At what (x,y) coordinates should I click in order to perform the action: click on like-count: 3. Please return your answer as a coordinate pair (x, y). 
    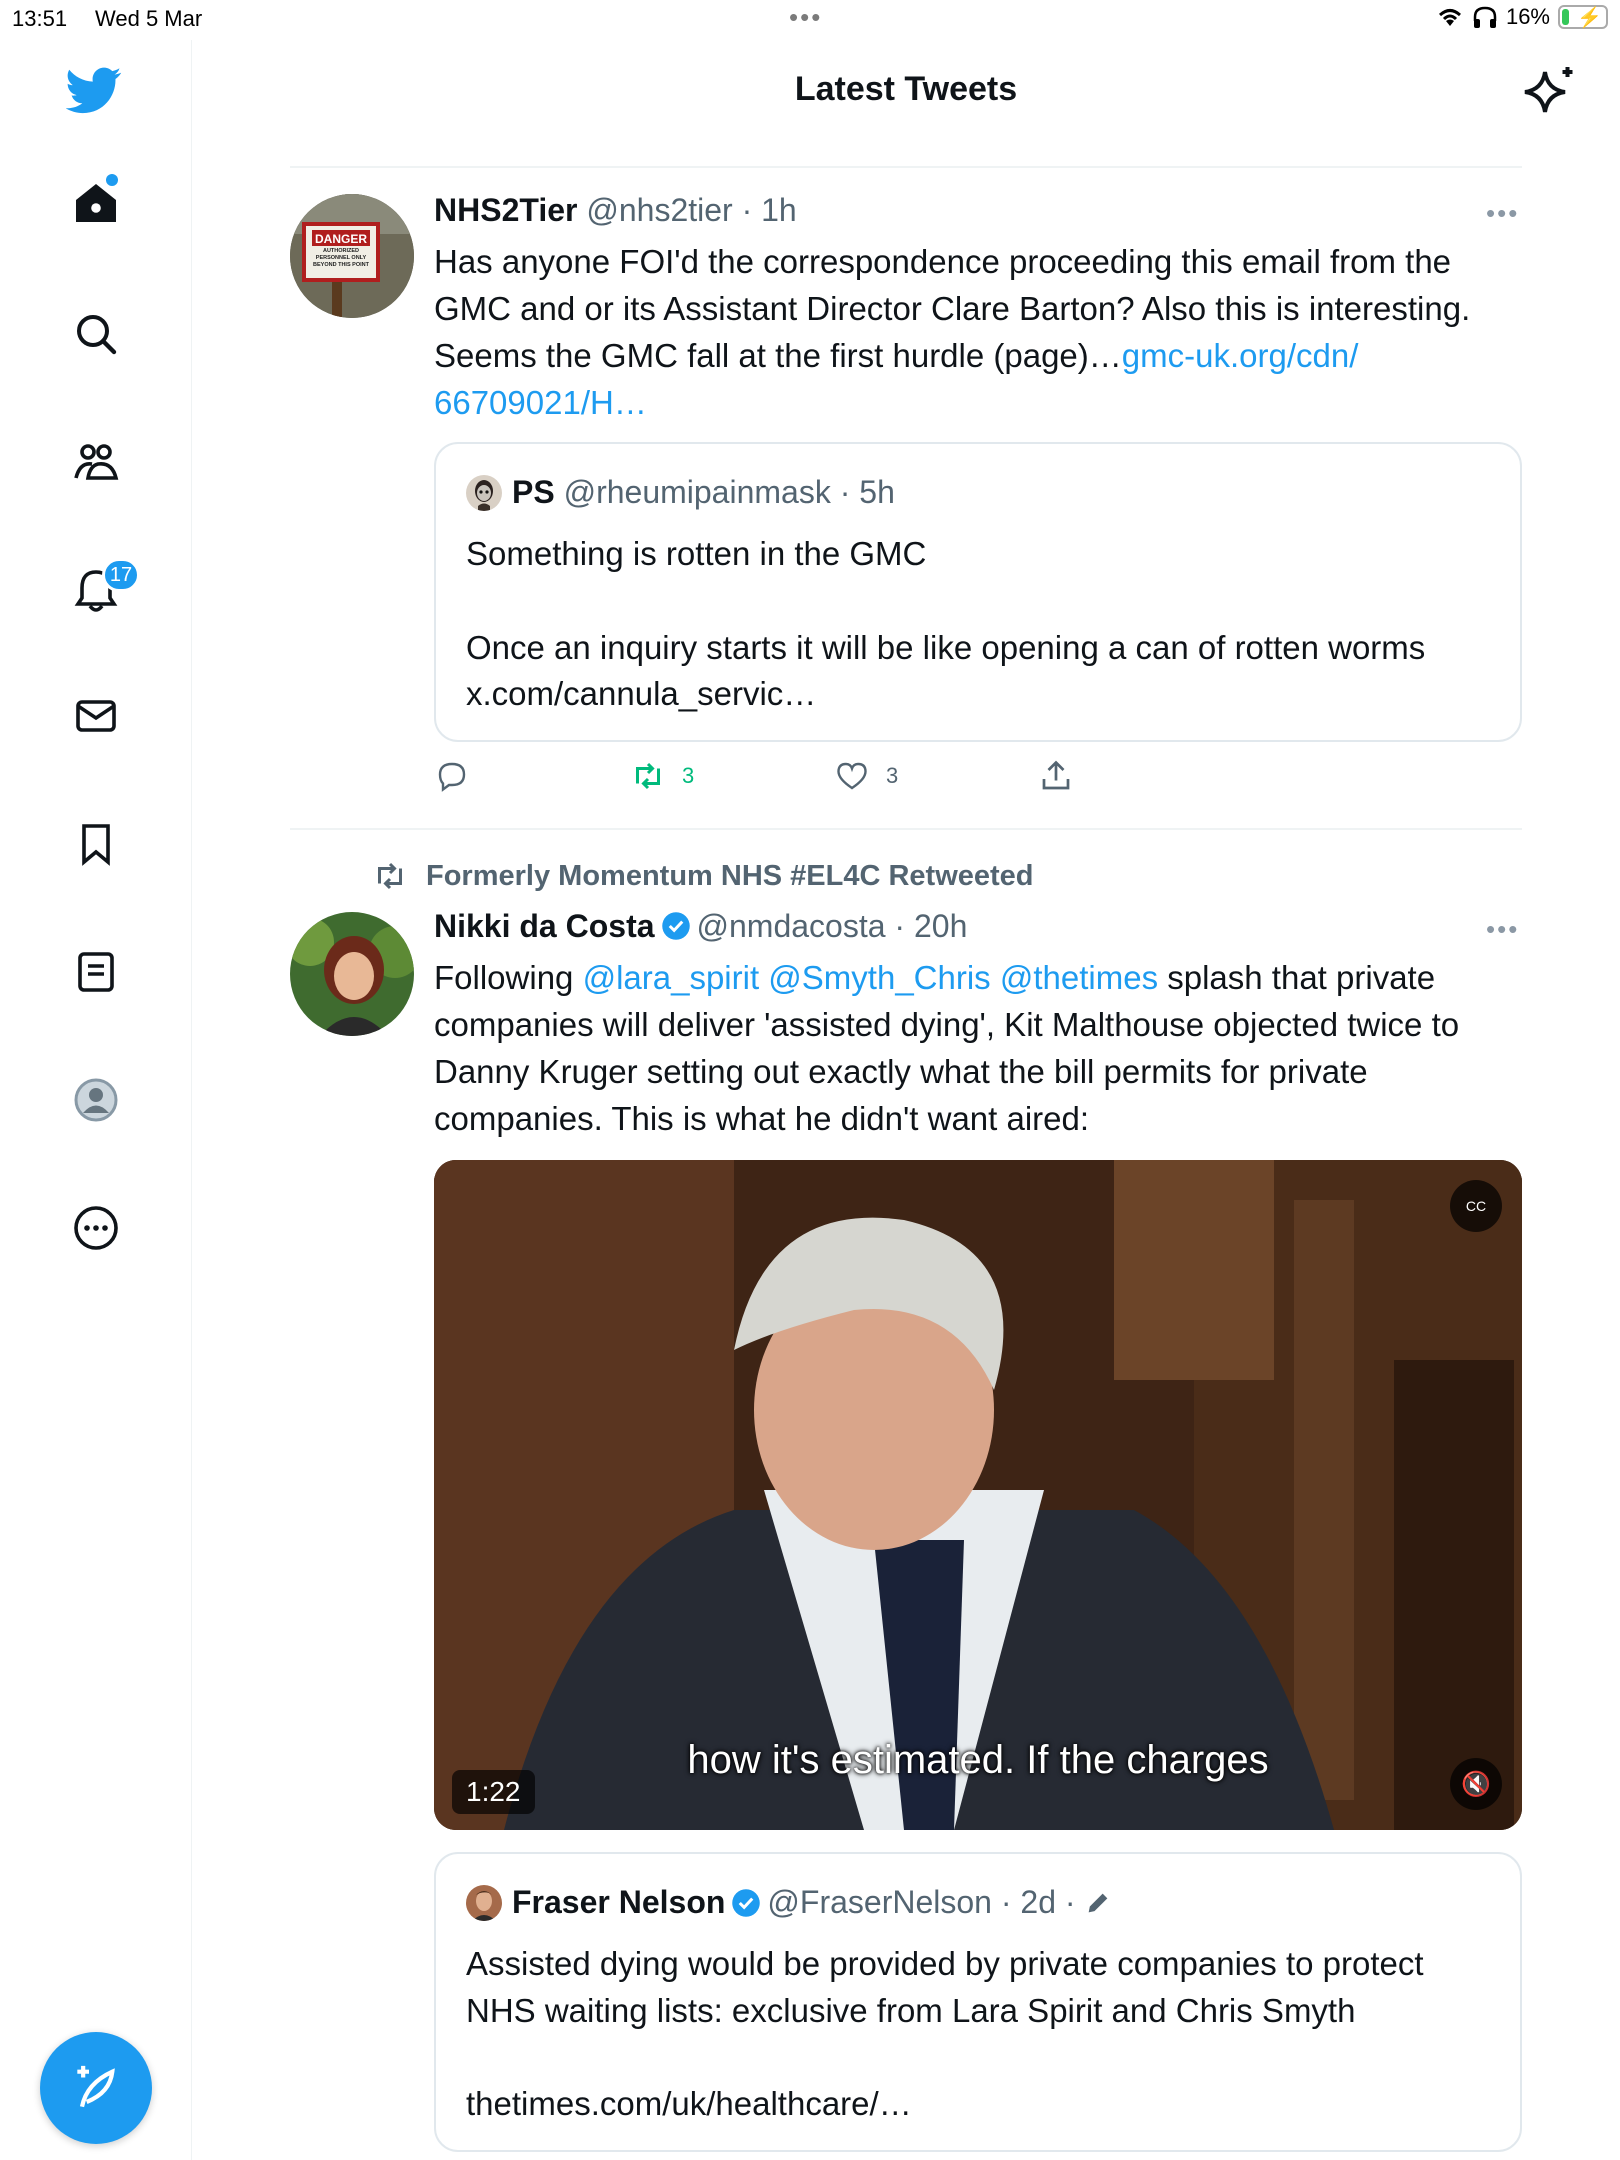
    Looking at the image, I should click on (892, 775).